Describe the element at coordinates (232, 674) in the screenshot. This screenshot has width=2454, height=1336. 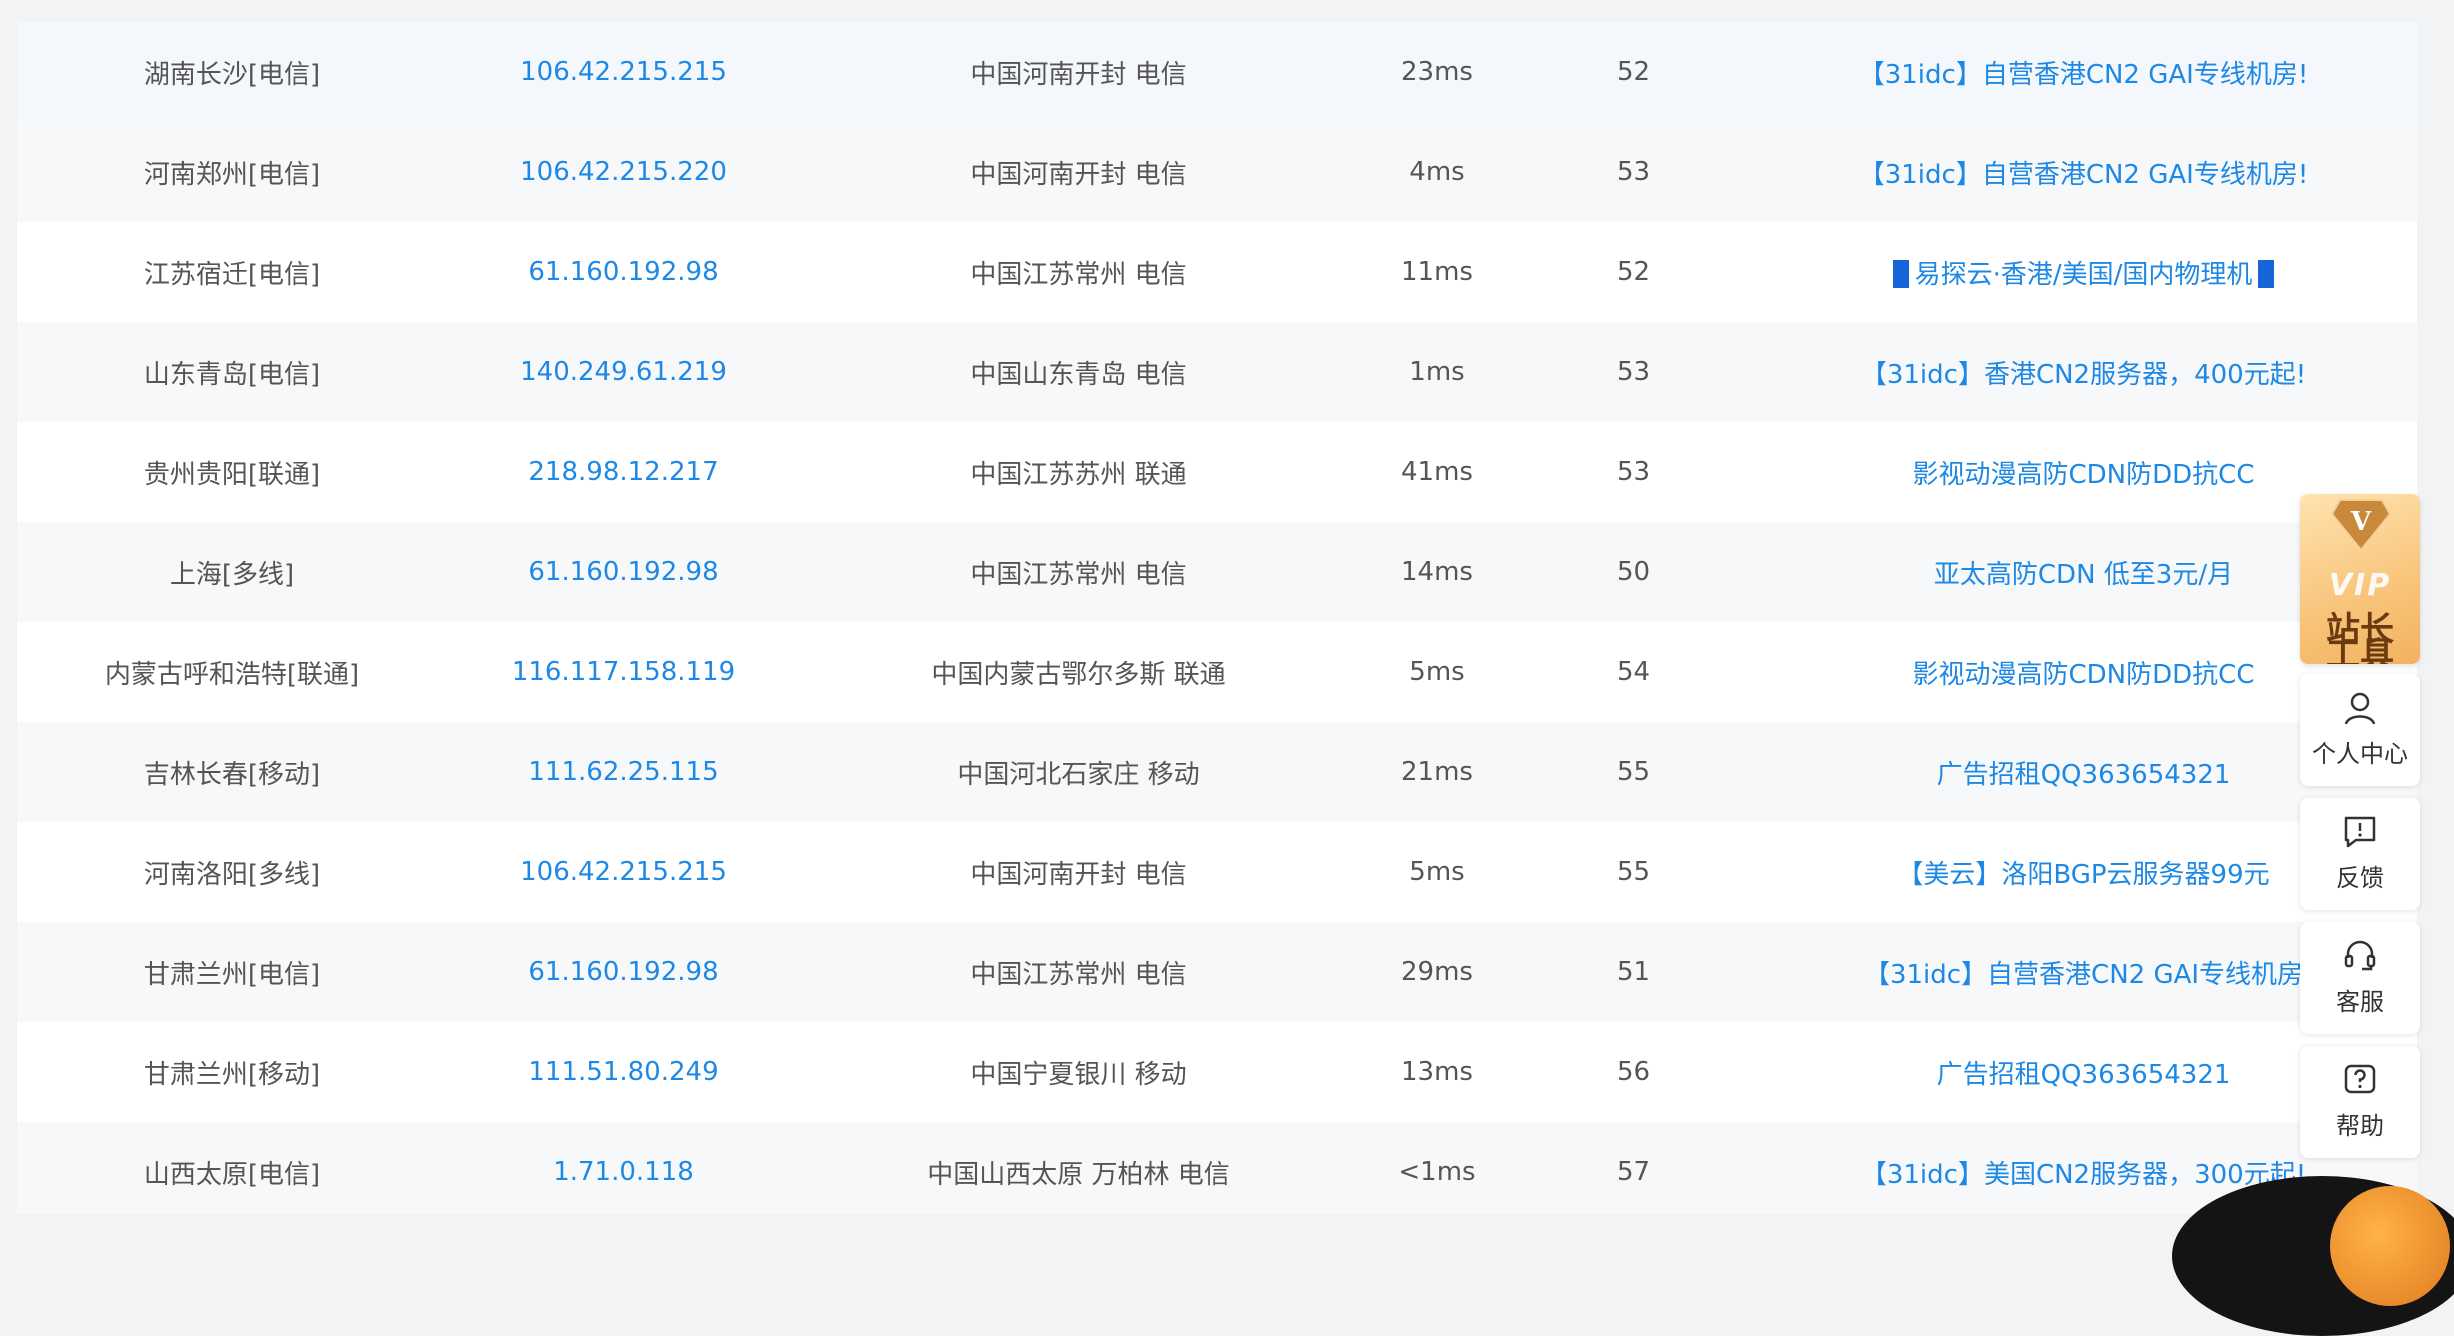
I see `node-cell: 内蒙古呼和浩特[联通]` at that location.